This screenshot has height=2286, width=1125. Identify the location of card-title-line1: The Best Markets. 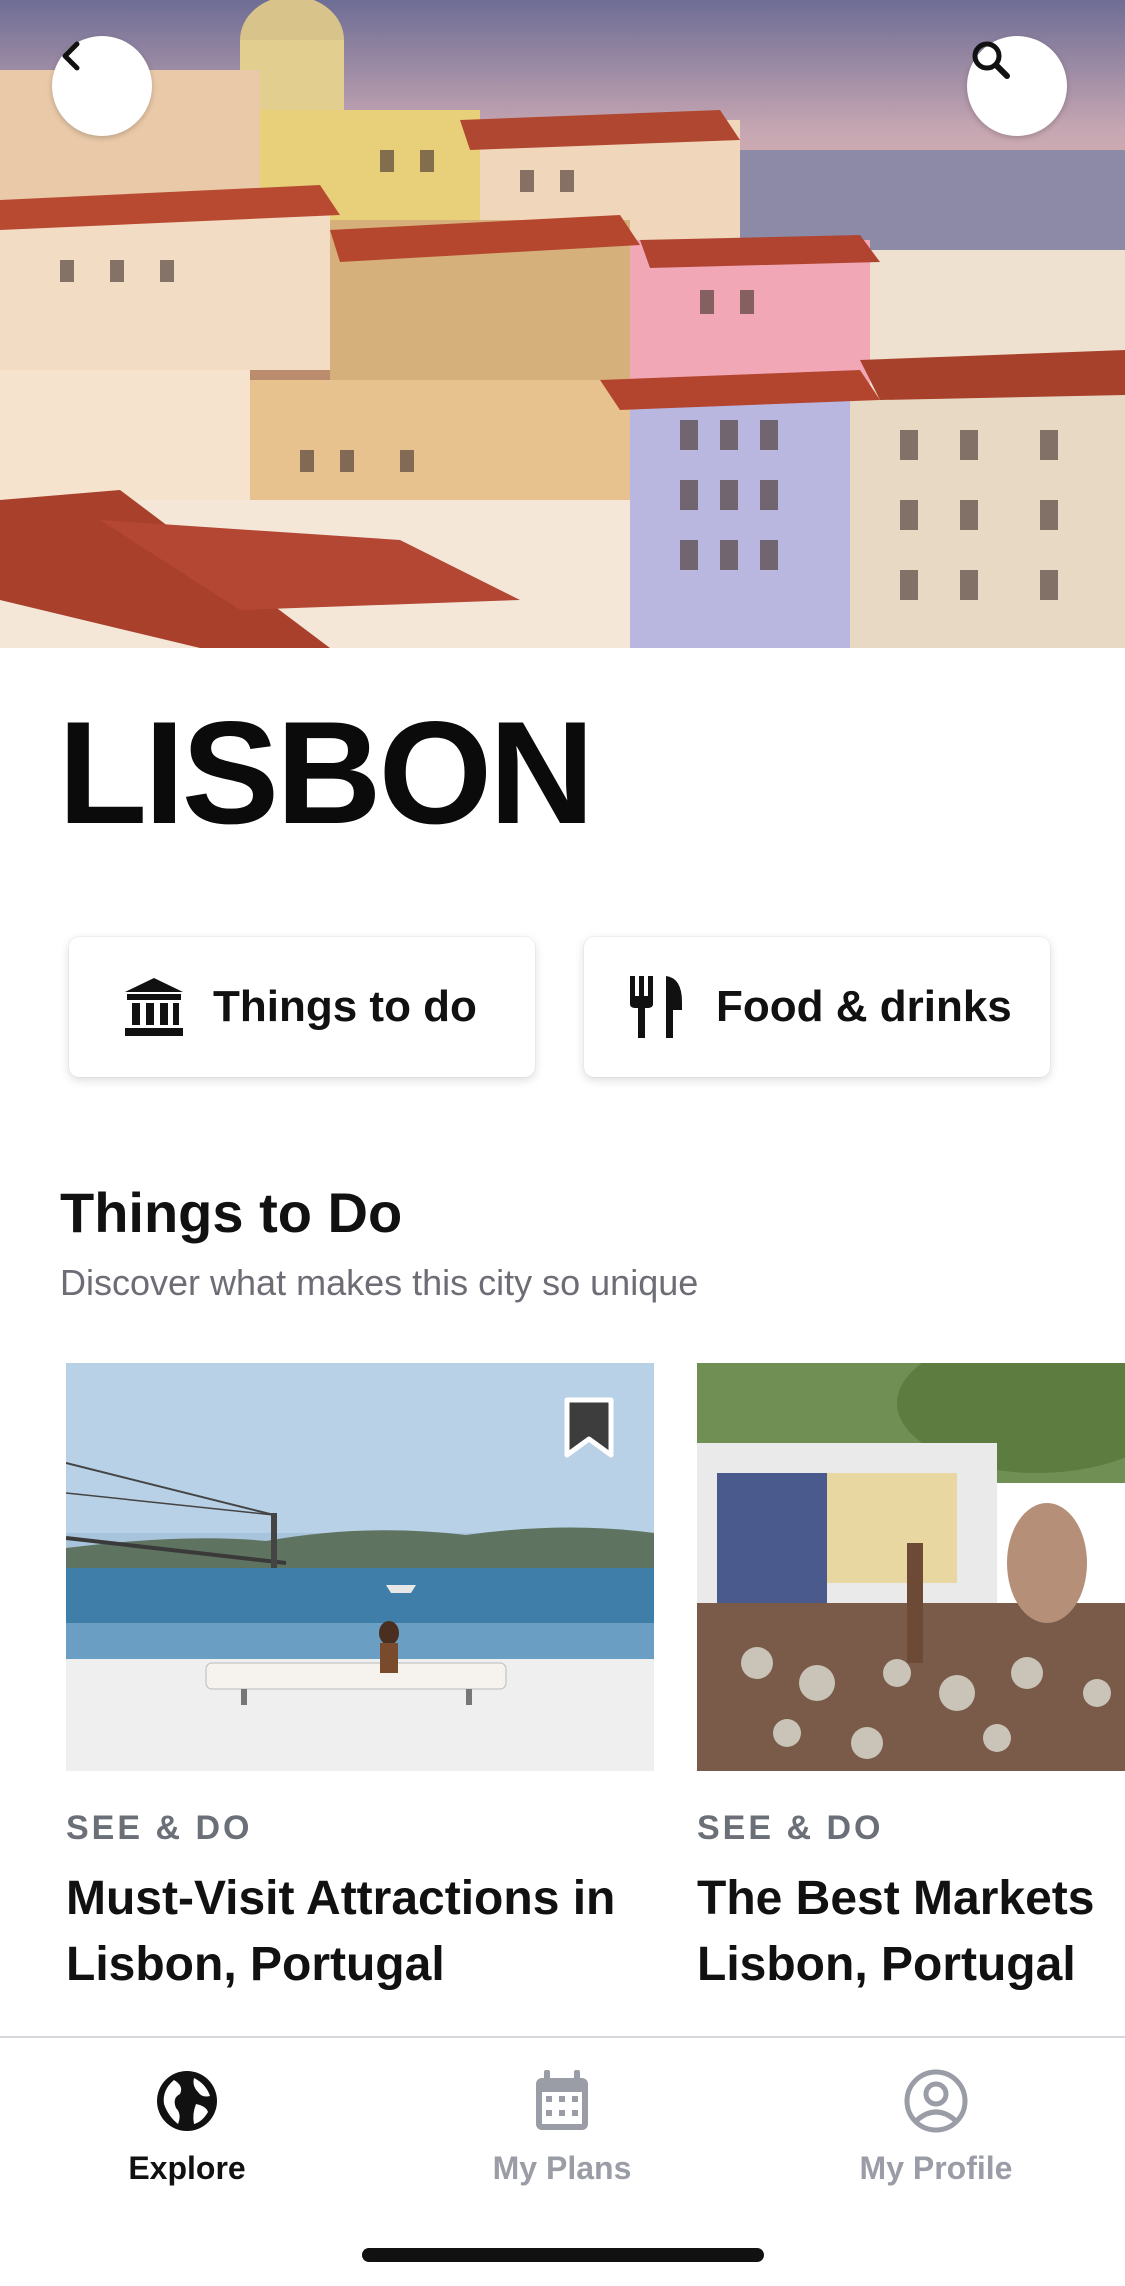
(896, 1898).